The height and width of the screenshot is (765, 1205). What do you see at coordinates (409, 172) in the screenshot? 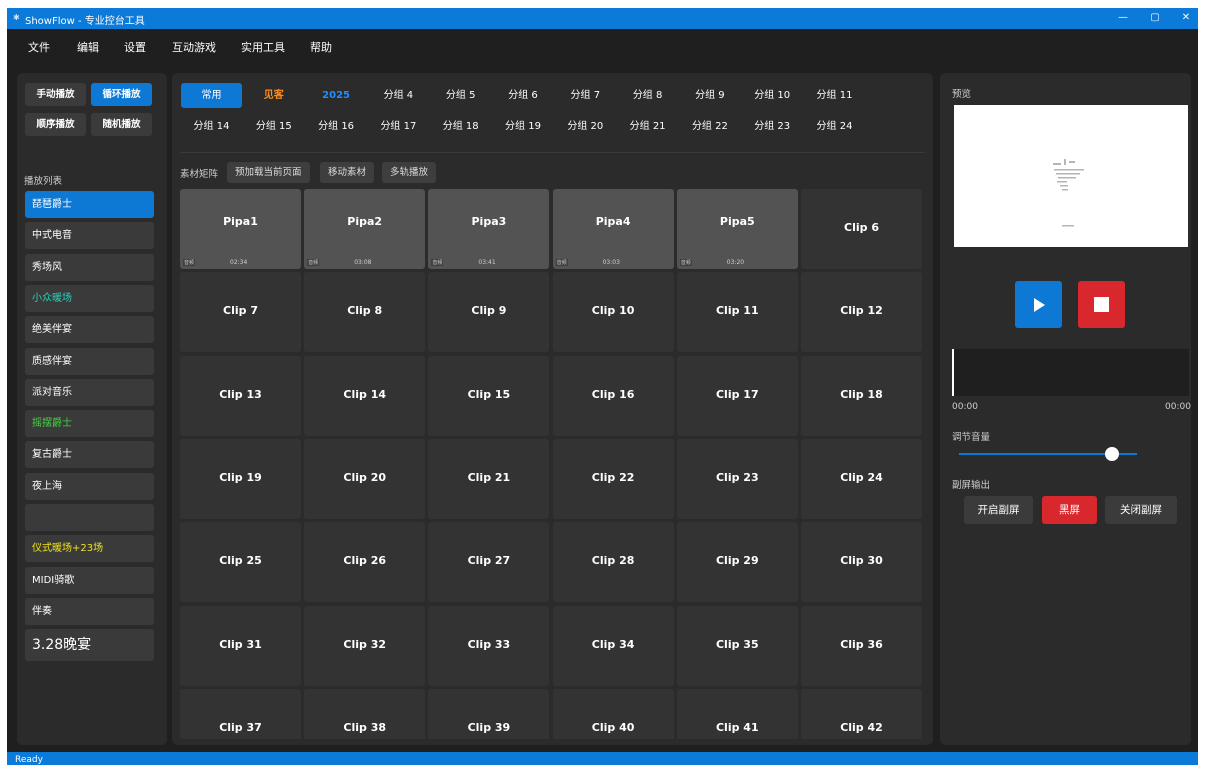
I see `multitrack-button: 多轨播放` at bounding box center [409, 172].